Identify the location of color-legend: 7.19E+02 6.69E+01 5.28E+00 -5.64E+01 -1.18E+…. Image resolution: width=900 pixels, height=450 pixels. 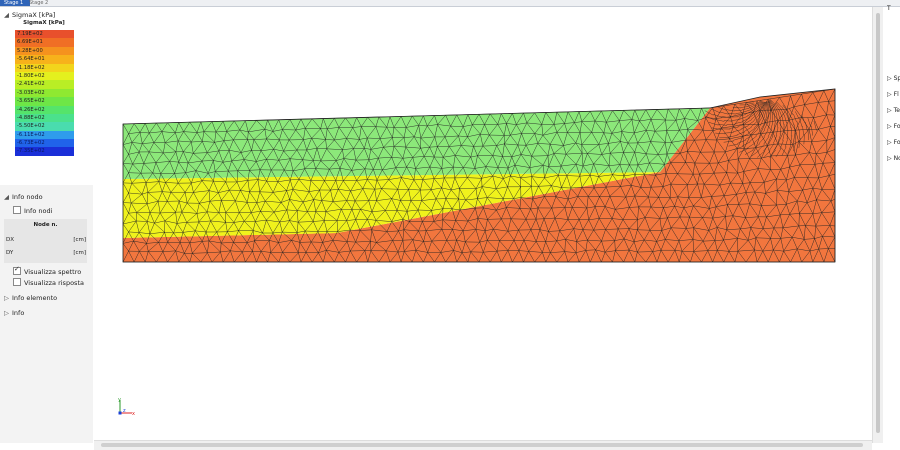
(44, 93).